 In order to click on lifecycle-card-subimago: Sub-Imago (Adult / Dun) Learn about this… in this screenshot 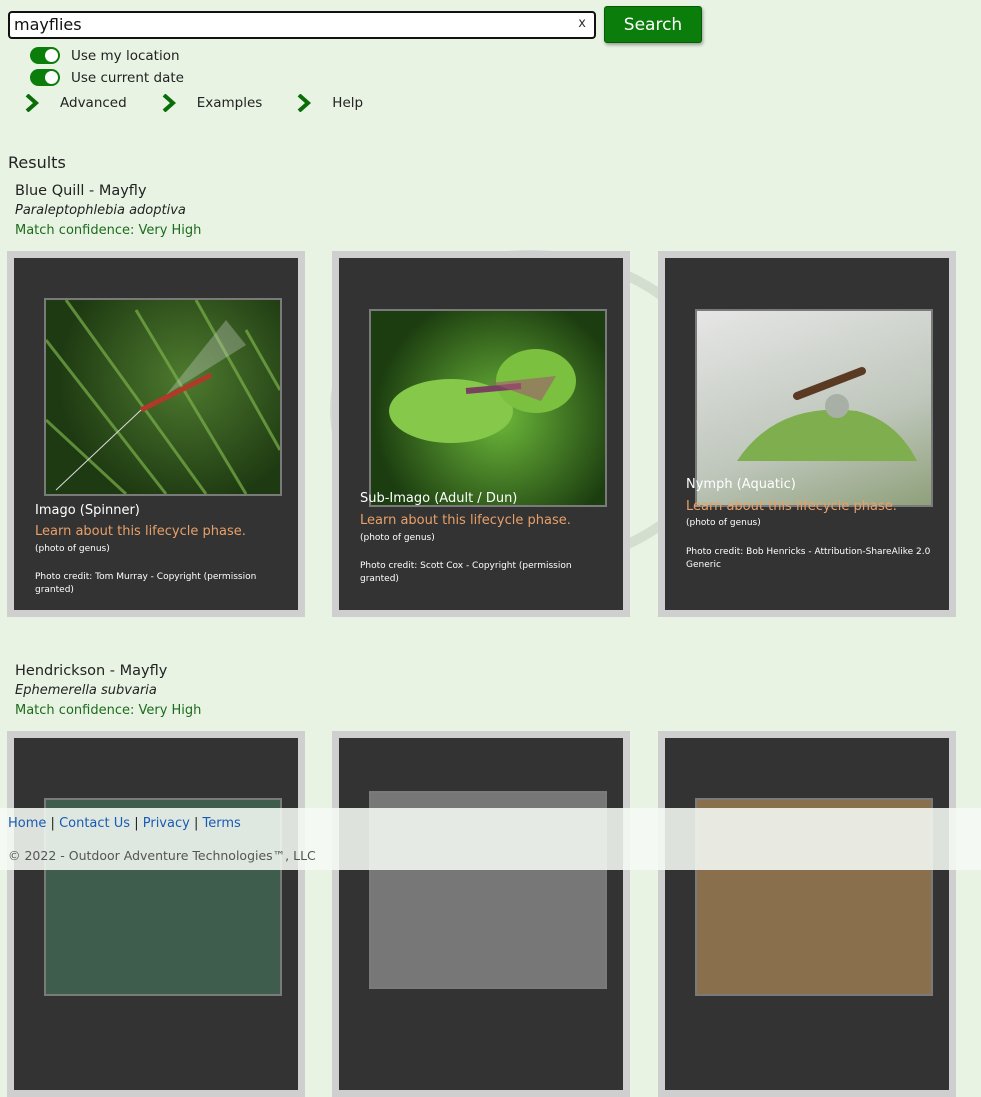, I will do `click(481, 434)`.